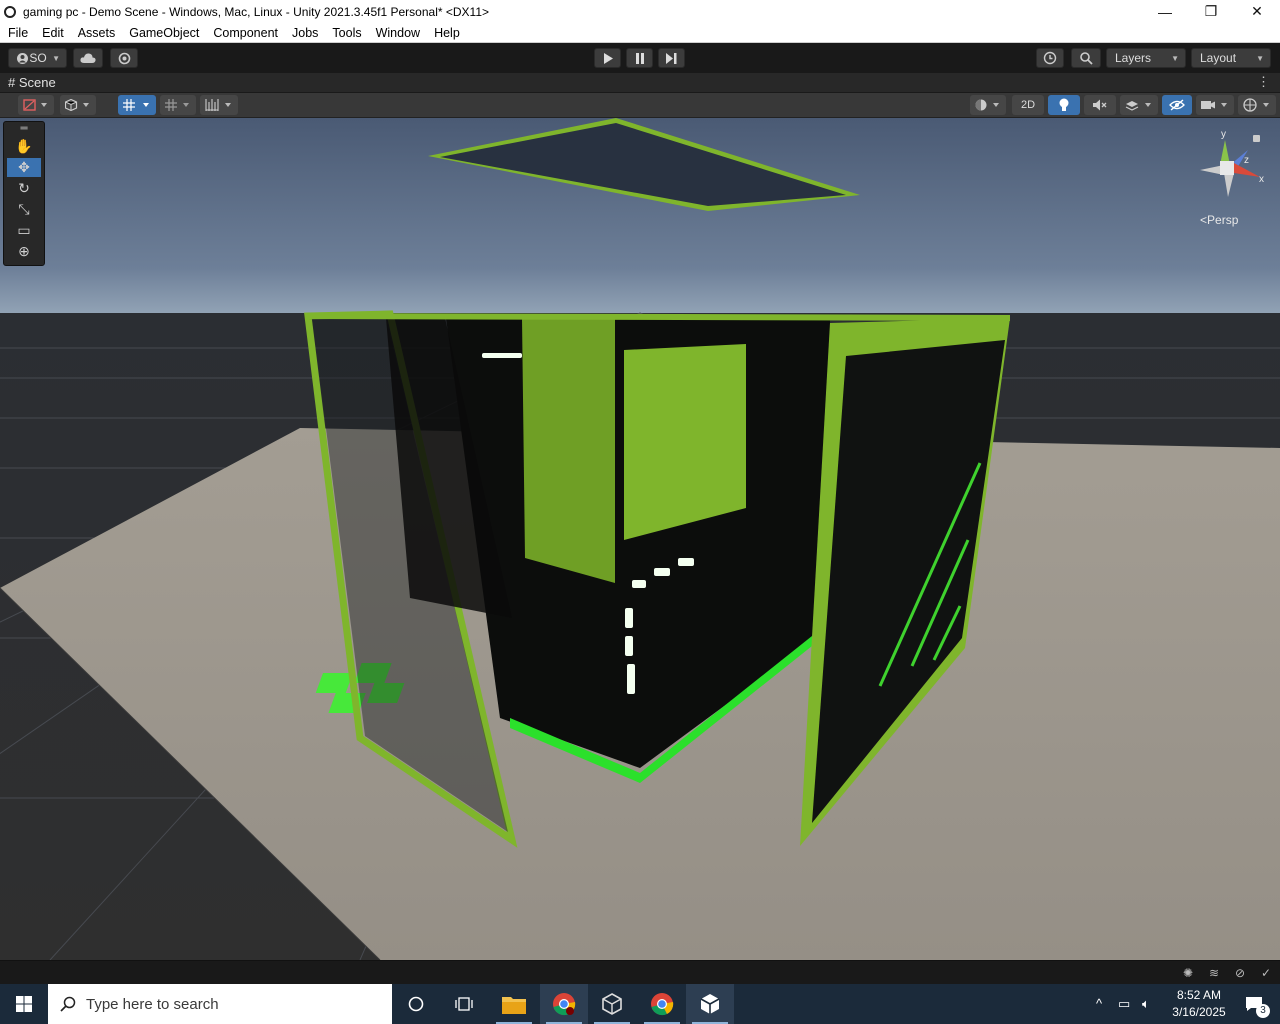 This screenshot has width=1280, height=1024. I want to click on stack-icon: ≋, so click(1214, 973).